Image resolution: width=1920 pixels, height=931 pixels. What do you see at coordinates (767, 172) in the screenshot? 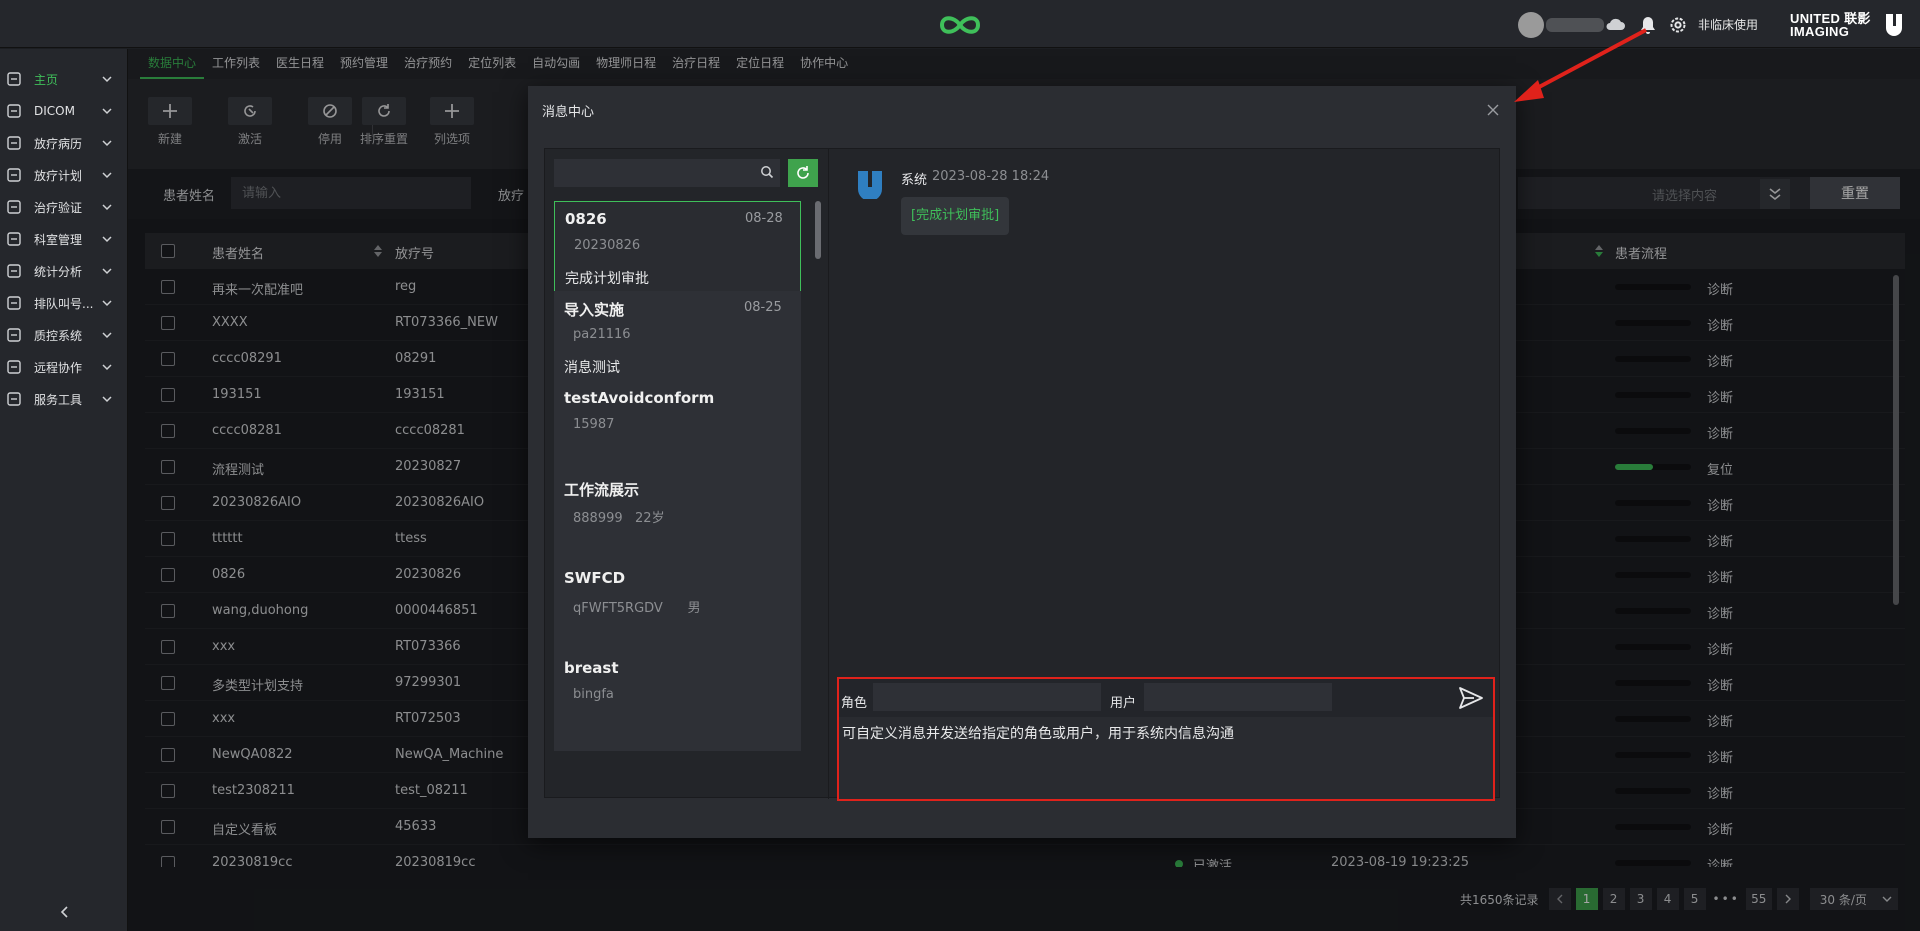
I see `search-icon` at bounding box center [767, 172].